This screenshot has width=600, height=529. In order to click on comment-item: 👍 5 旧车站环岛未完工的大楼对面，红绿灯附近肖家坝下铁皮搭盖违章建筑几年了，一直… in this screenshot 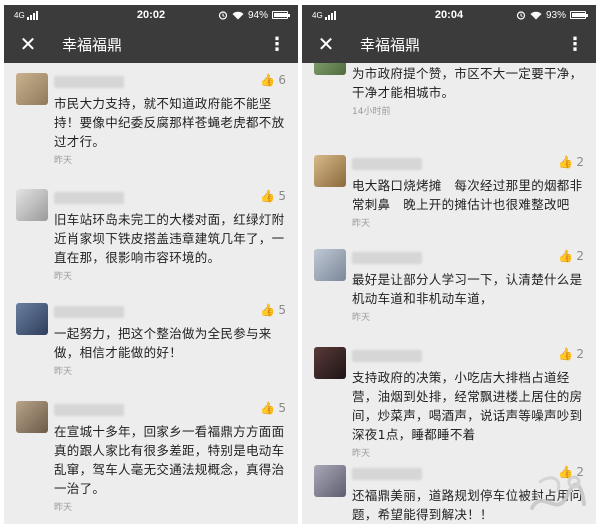, I will do `click(151, 235)`.